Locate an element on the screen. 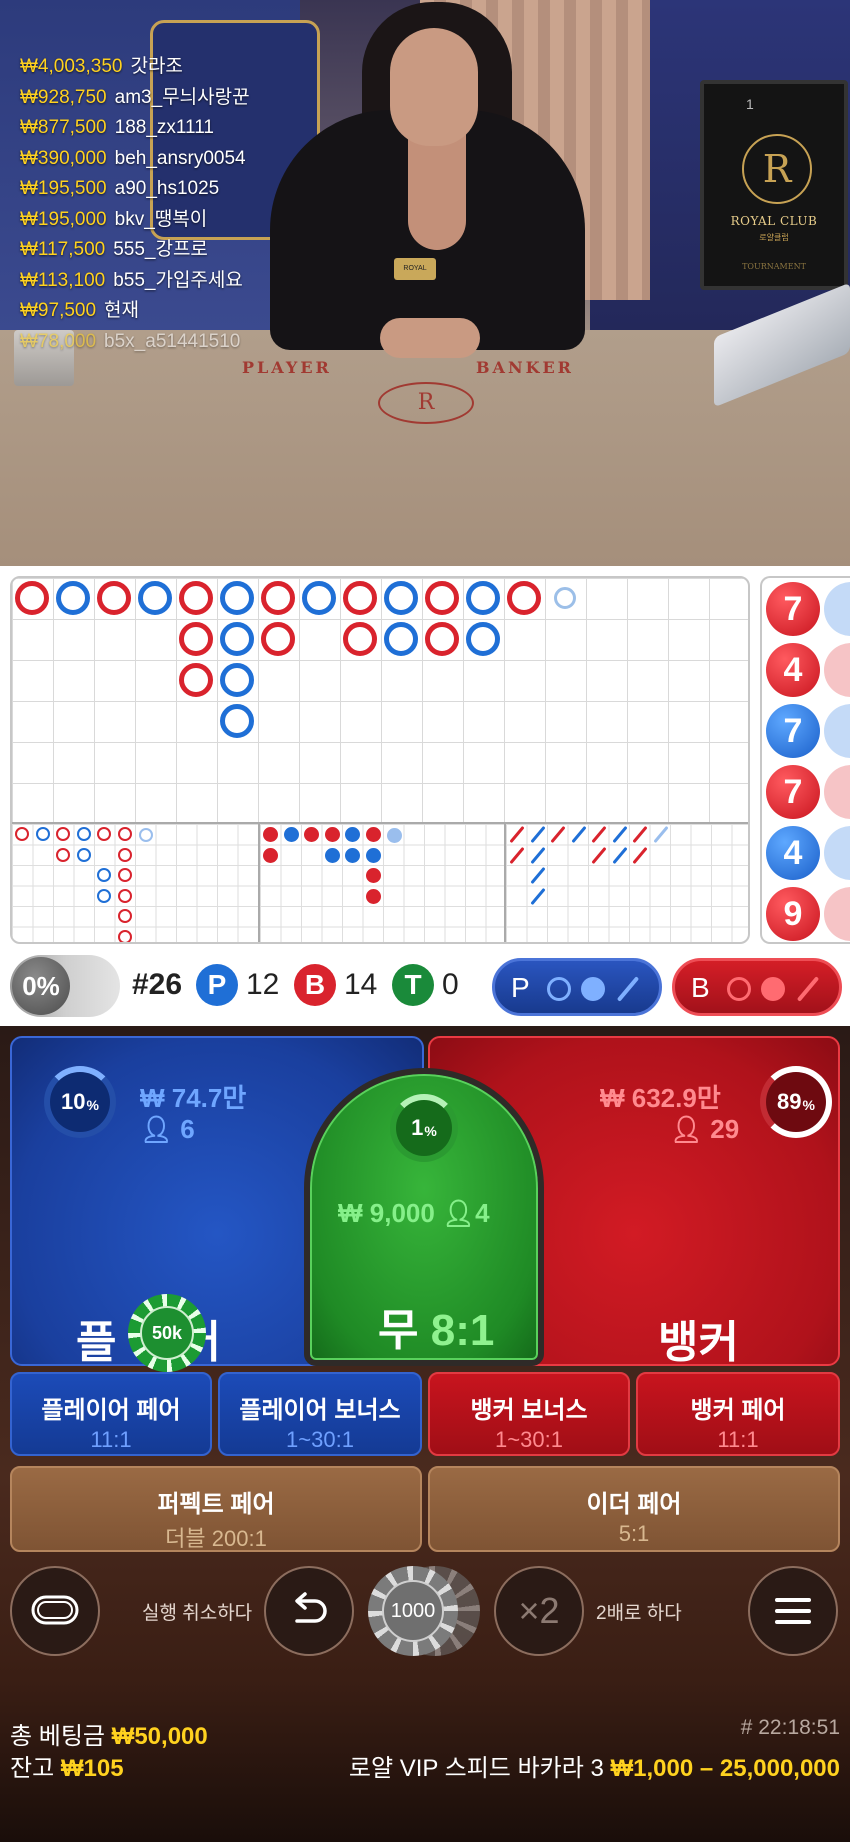  leaderboard-user: a90_hs1025 is located at coordinates (167, 188).